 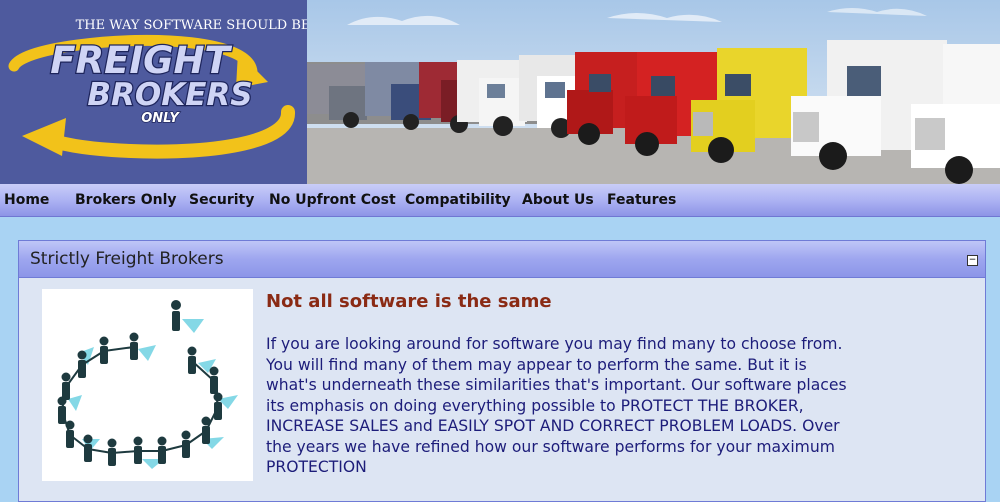 What do you see at coordinates (127, 259) in the screenshot?
I see `panel-title: Strictly Freight Brokers` at bounding box center [127, 259].